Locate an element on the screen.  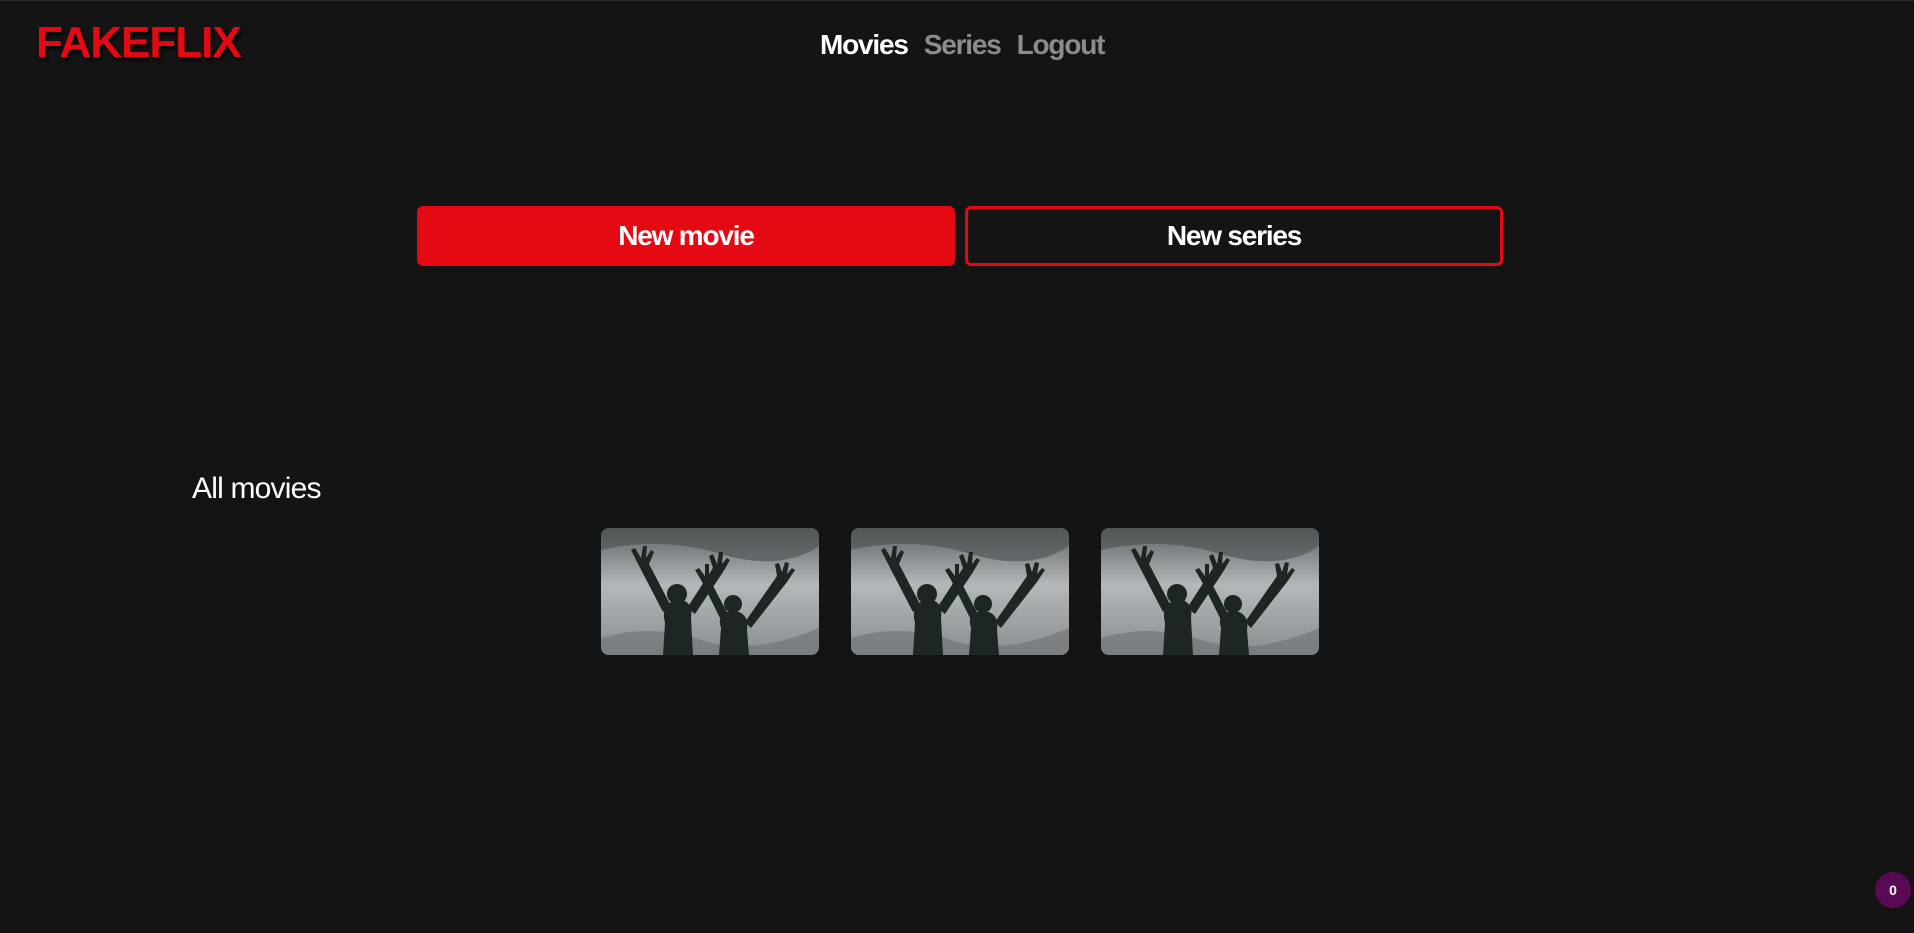
movie-grid is located at coordinates (960, 591).